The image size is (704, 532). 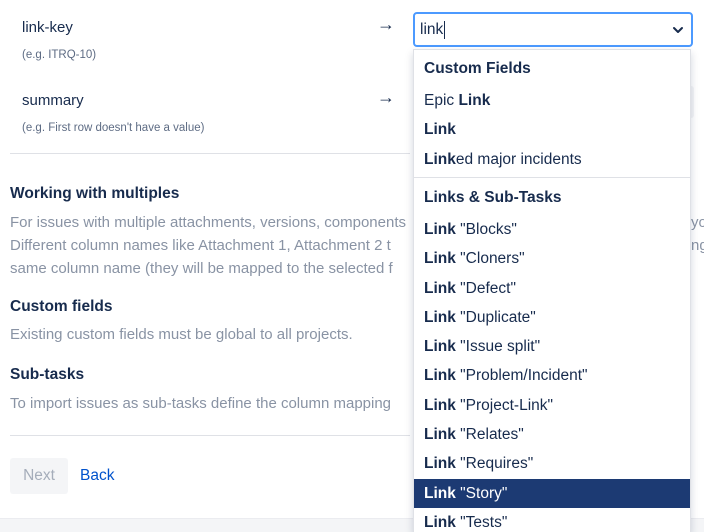 I want to click on option-suffix: "Requires", so click(x=494, y=463).